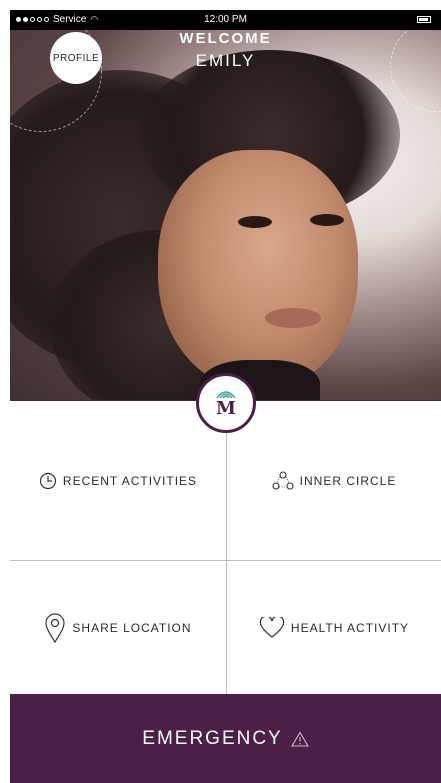  I want to click on heart-icon, so click(272, 628).